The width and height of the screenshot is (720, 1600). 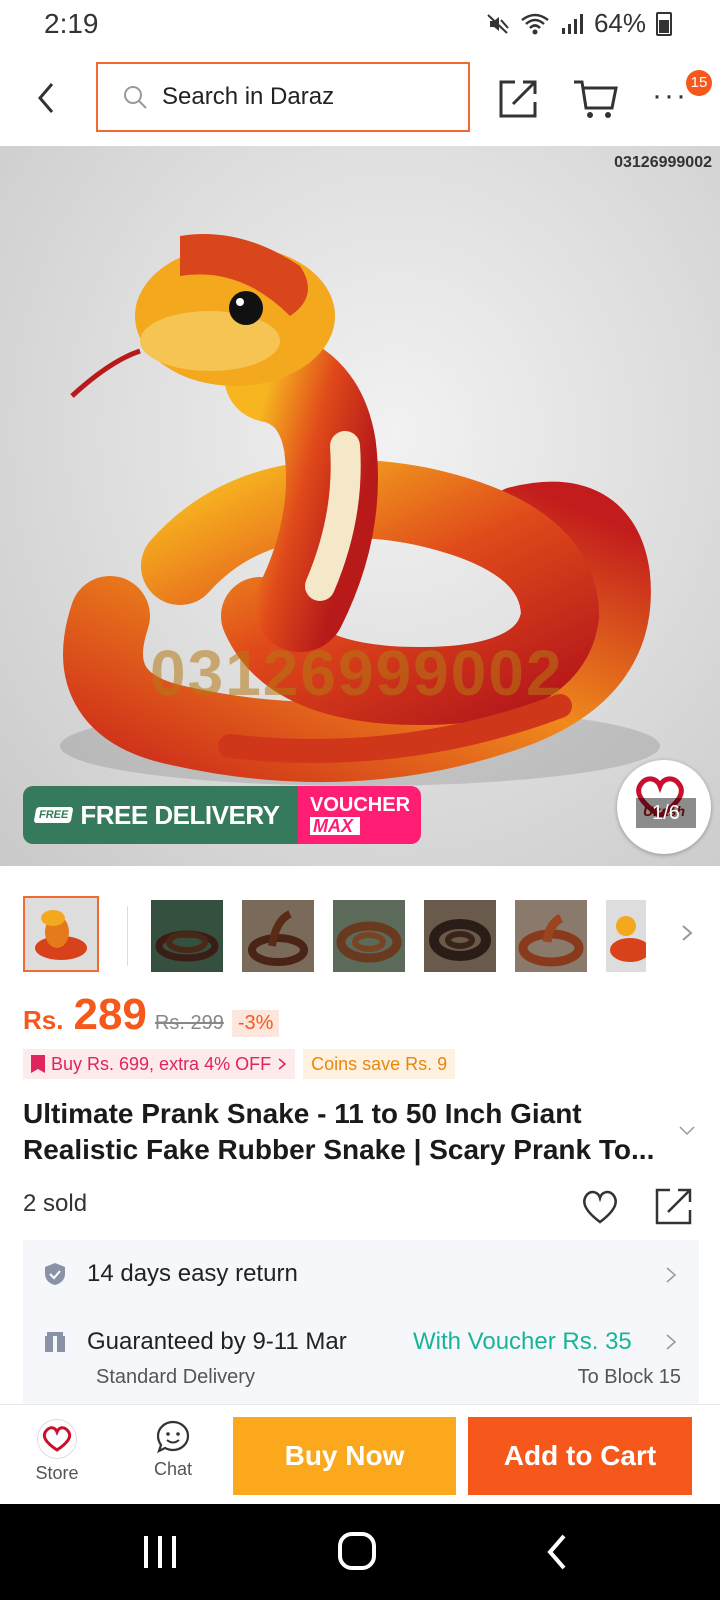 I want to click on share-button, so click(x=519, y=98).